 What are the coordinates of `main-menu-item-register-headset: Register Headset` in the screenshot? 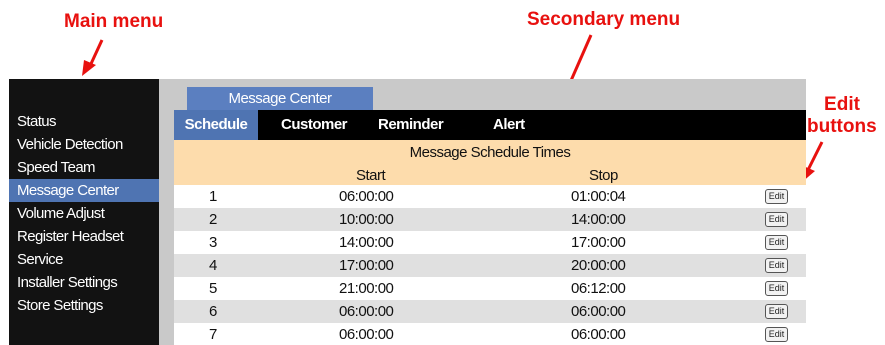 It's located at (84, 236).